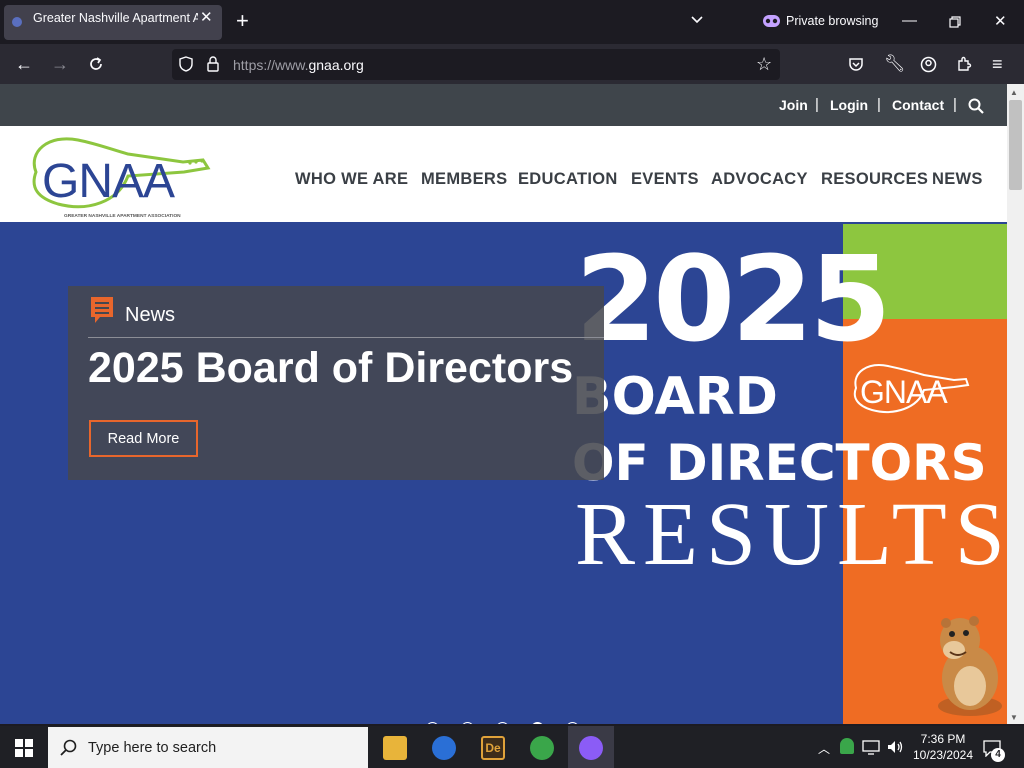  What do you see at coordinates (503, 105) in the screenshot?
I see `utility-bar: Join | Login | Contact |` at bounding box center [503, 105].